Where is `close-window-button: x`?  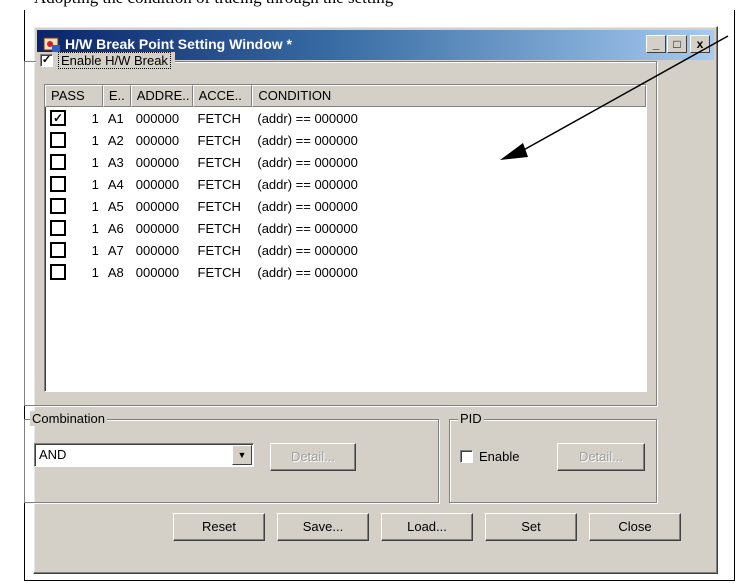
close-window-button: x is located at coordinates (700, 44).